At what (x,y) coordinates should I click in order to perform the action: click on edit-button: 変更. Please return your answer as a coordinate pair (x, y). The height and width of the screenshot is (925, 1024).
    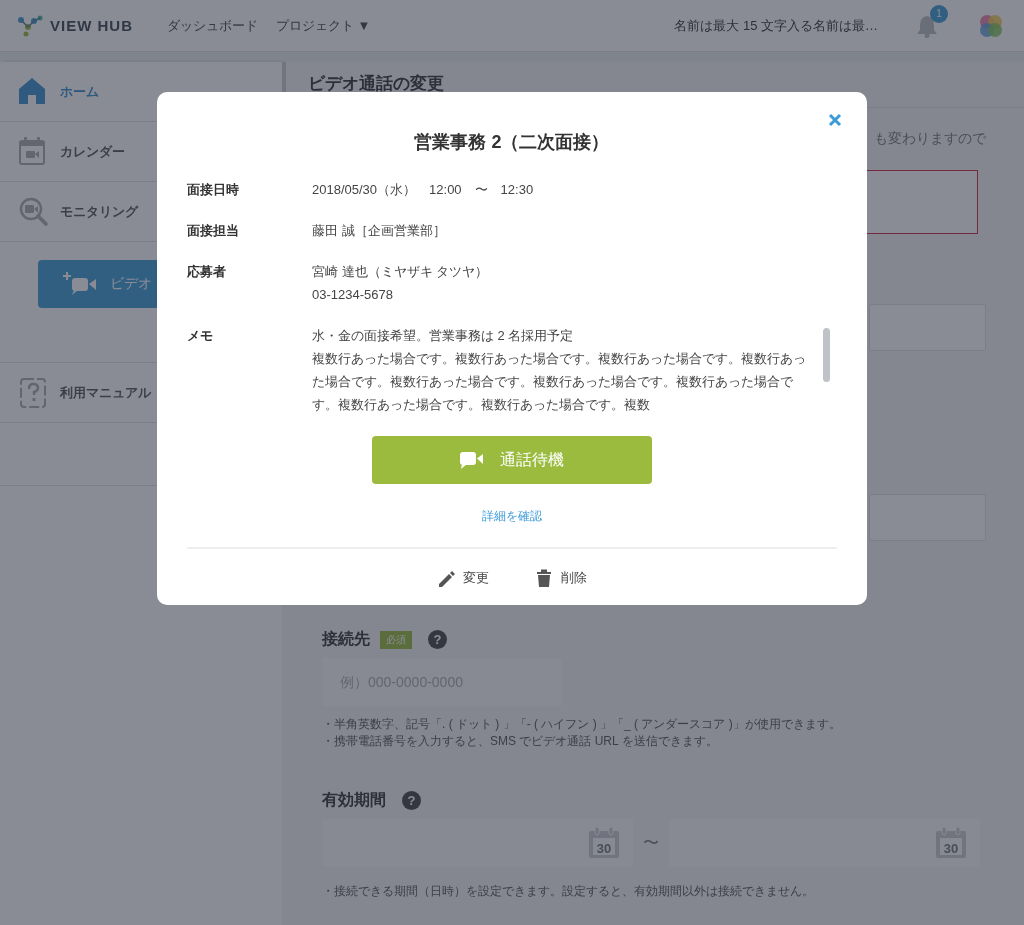
    Looking at the image, I should click on (463, 578).